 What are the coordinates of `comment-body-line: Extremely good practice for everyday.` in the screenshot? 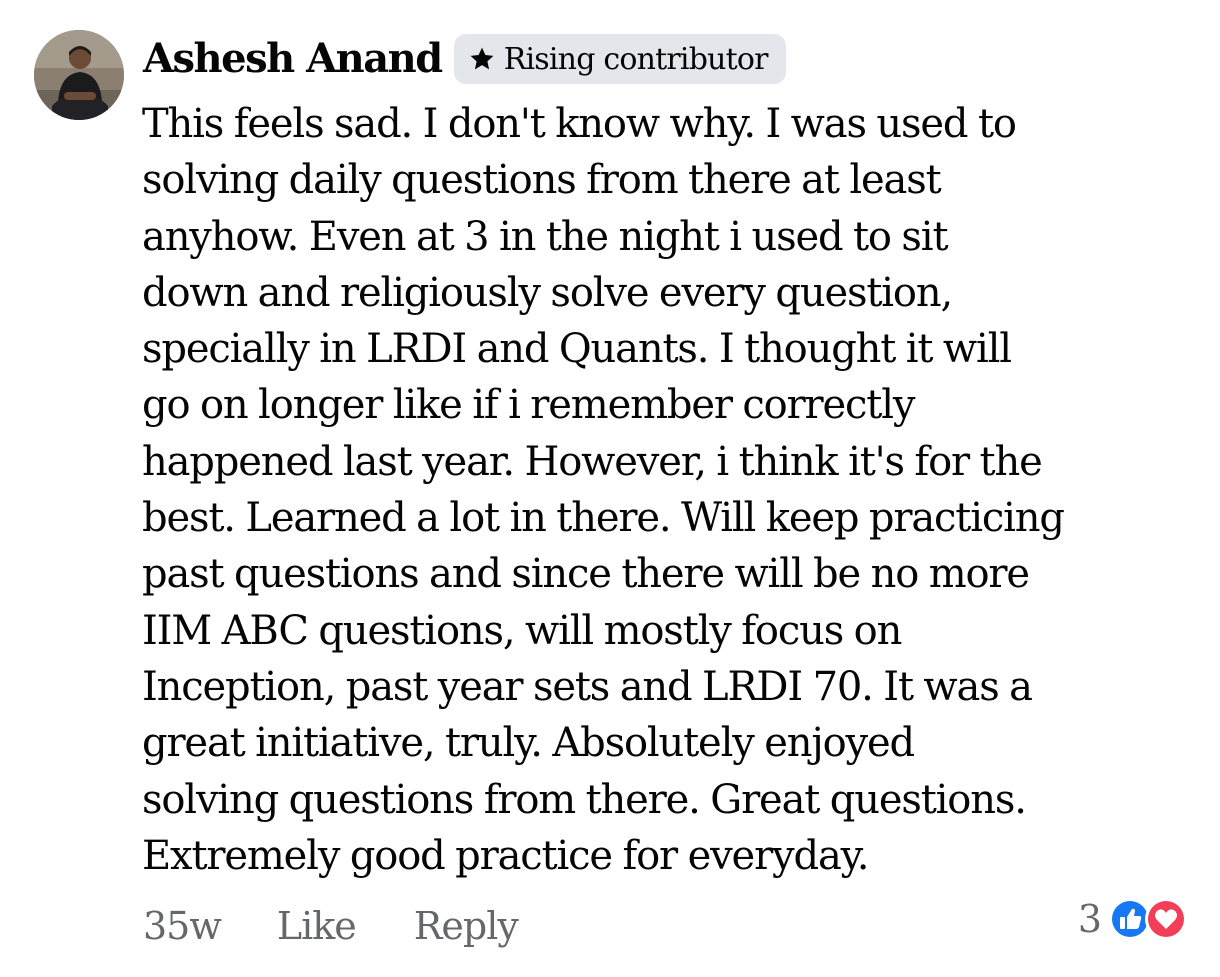 It's located at (505, 855).